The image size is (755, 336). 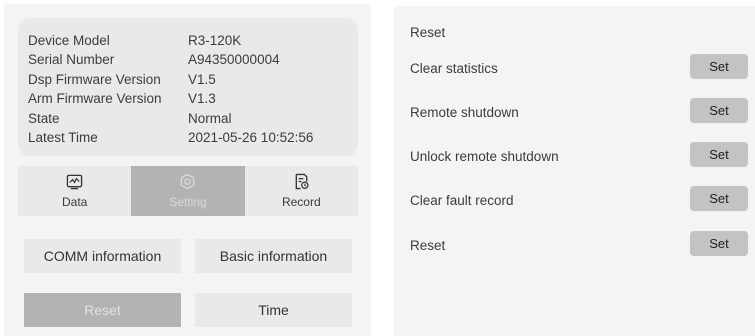 What do you see at coordinates (428, 32) in the screenshot?
I see `reset-panel-title: Reset` at bounding box center [428, 32].